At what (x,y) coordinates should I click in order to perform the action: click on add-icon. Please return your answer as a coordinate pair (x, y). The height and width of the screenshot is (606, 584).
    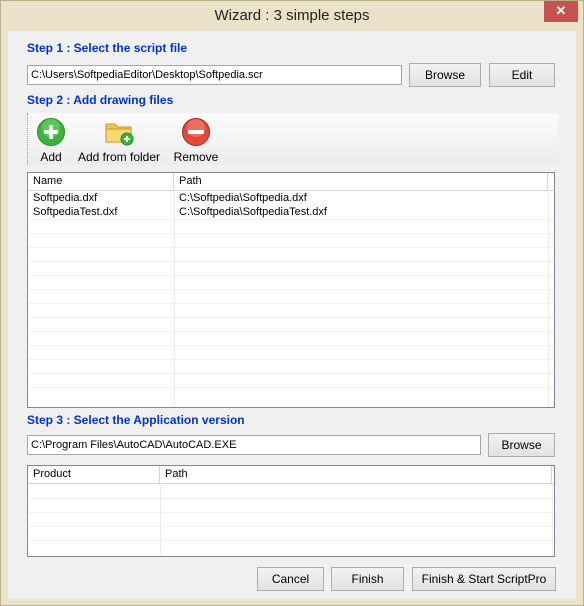
    Looking at the image, I should click on (51, 132).